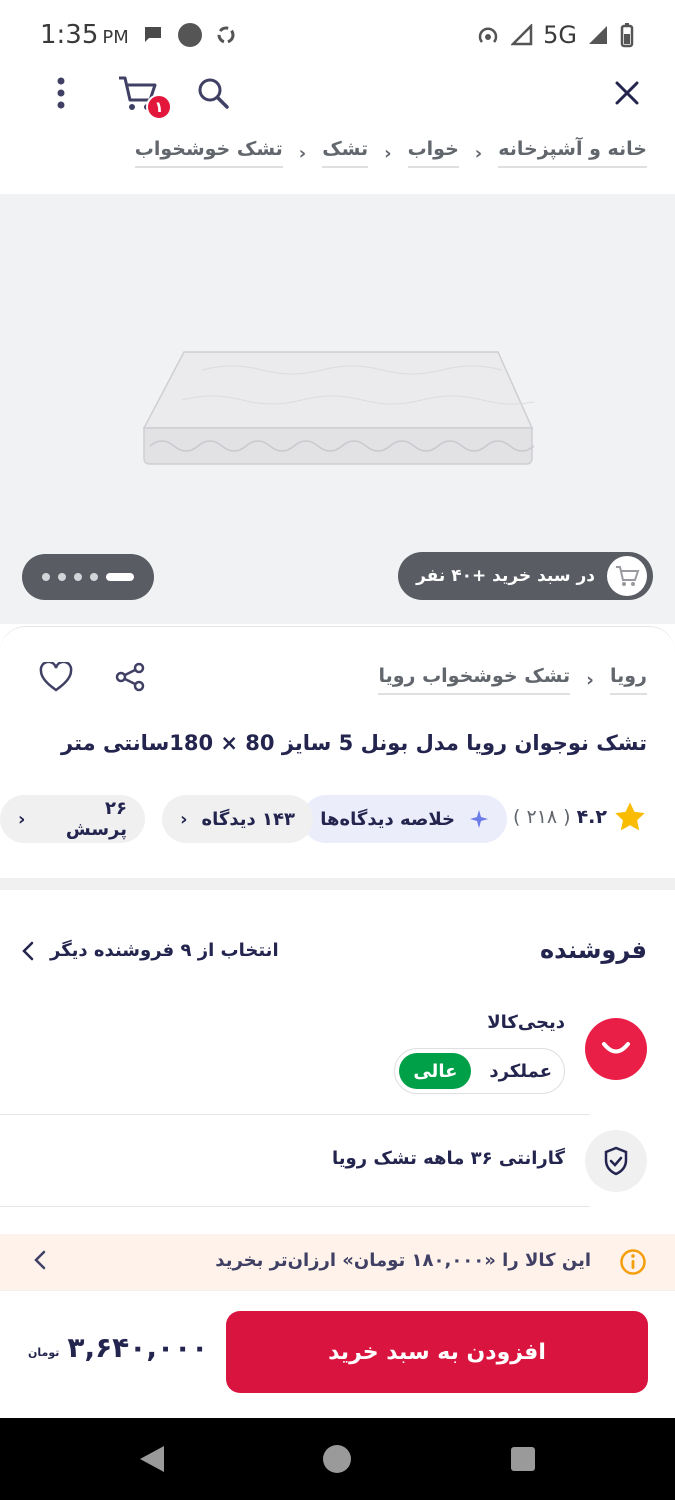 The image size is (675, 1500). Describe the element at coordinates (437, 1352) in the screenshot. I see `add-to-cart-button: افزودن به سبد خرید` at that location.